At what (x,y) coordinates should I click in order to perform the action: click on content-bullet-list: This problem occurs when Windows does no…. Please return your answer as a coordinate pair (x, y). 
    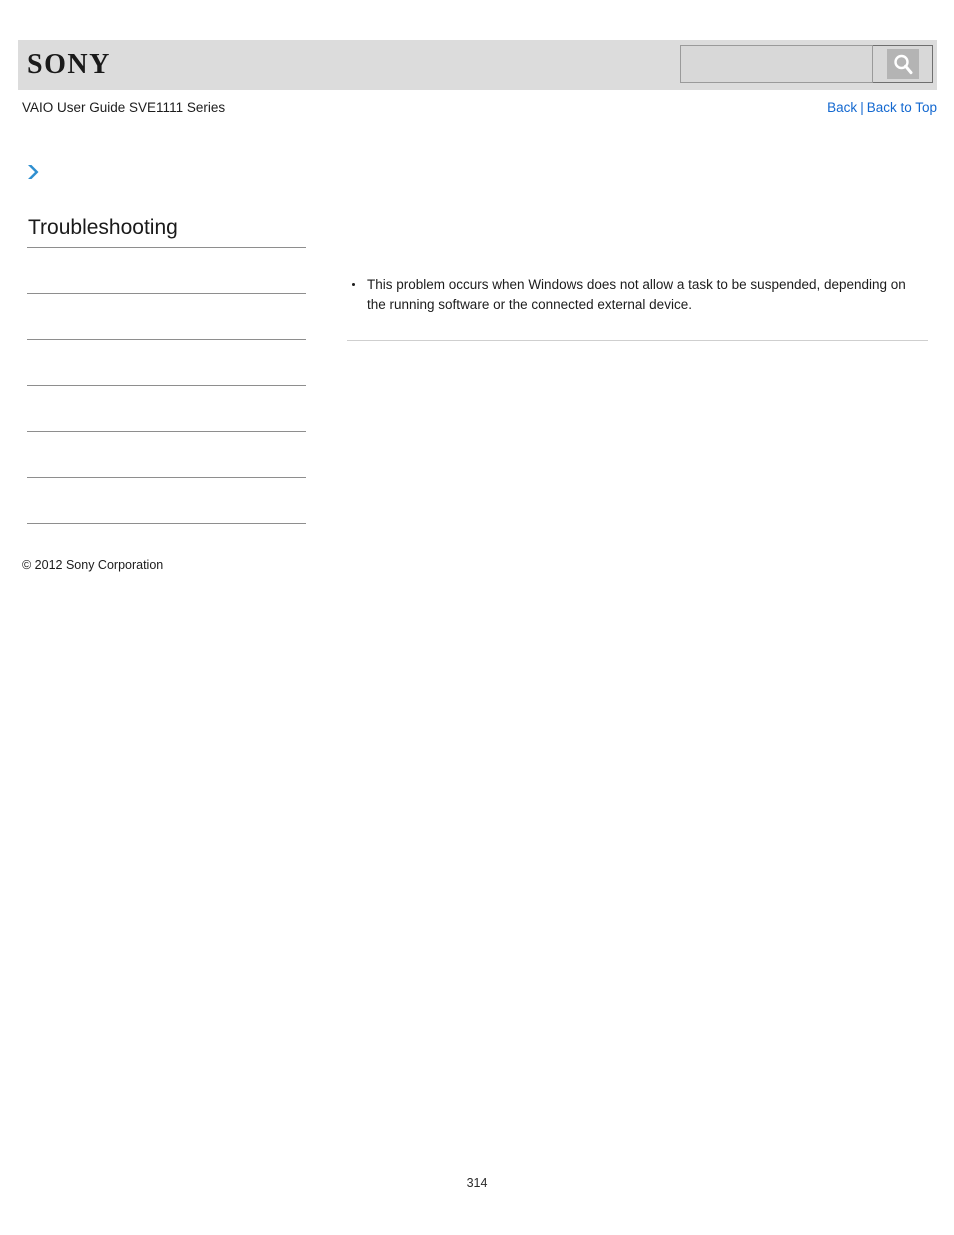
    Looking at the image, I should click on (637, 295).